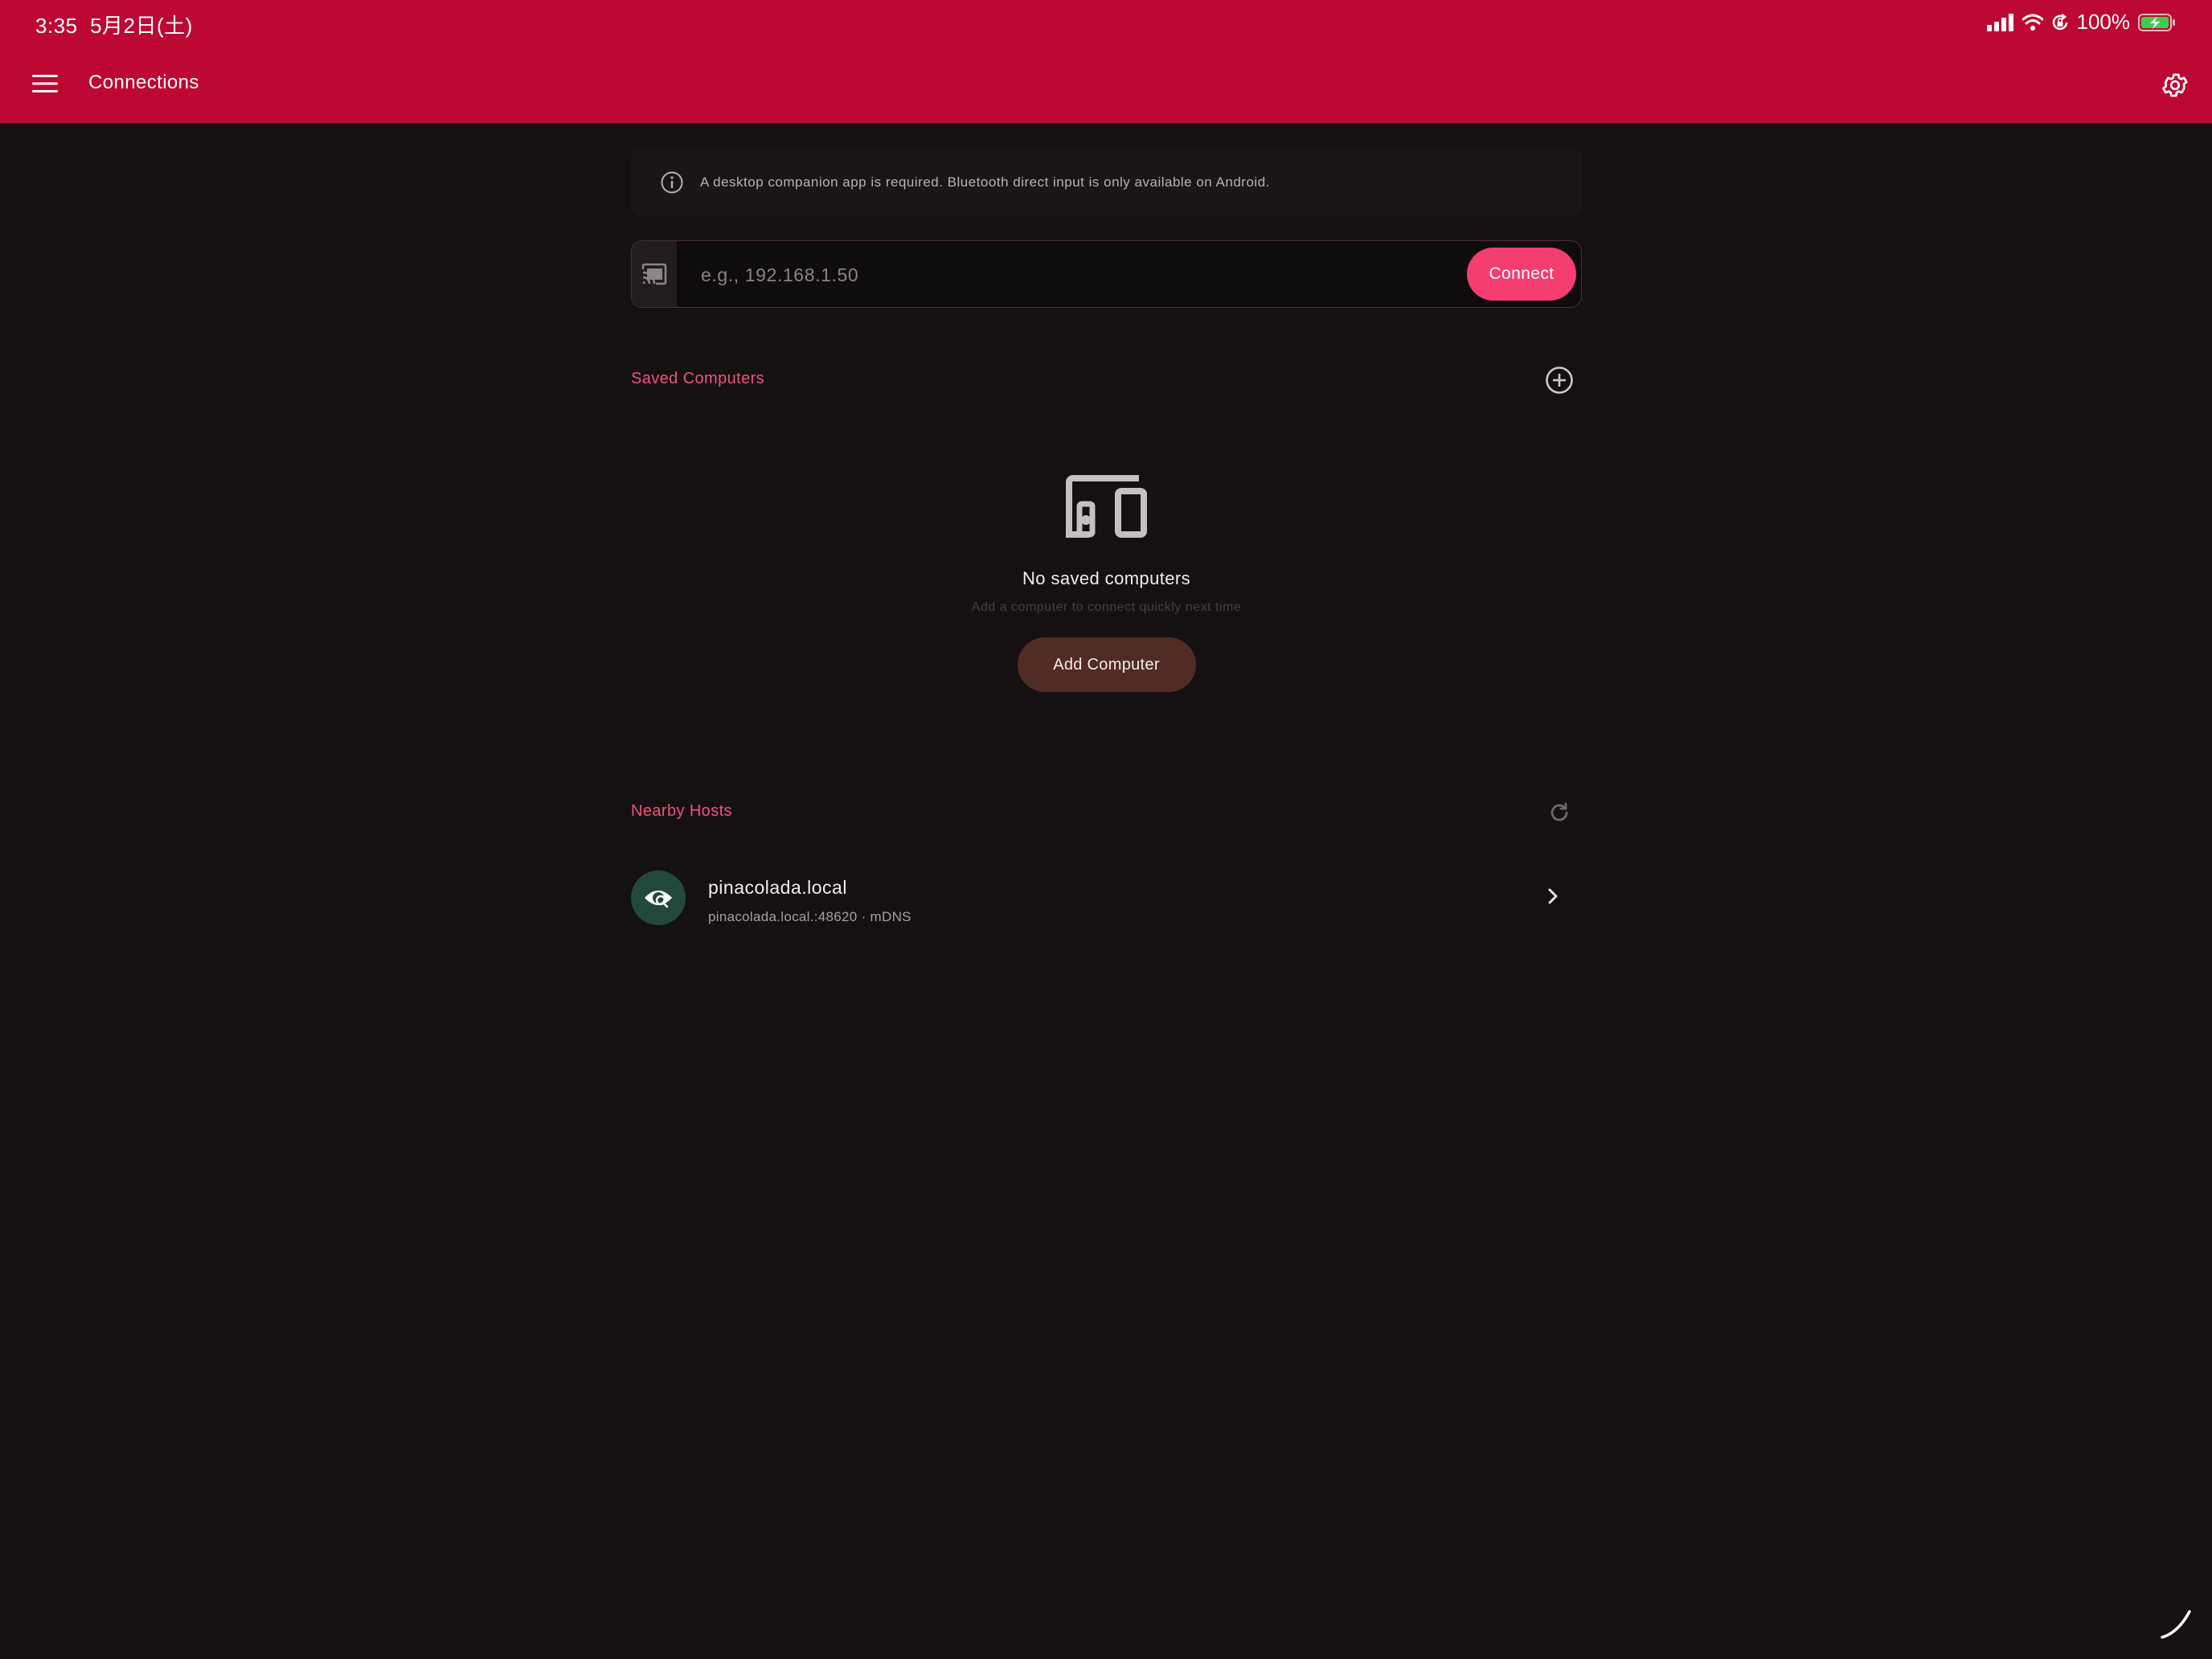  Describe the element at coordinates (809, 916) in the screenshot. I see `host-address: pinacolada.local.:48620 · mDNS` at that location.